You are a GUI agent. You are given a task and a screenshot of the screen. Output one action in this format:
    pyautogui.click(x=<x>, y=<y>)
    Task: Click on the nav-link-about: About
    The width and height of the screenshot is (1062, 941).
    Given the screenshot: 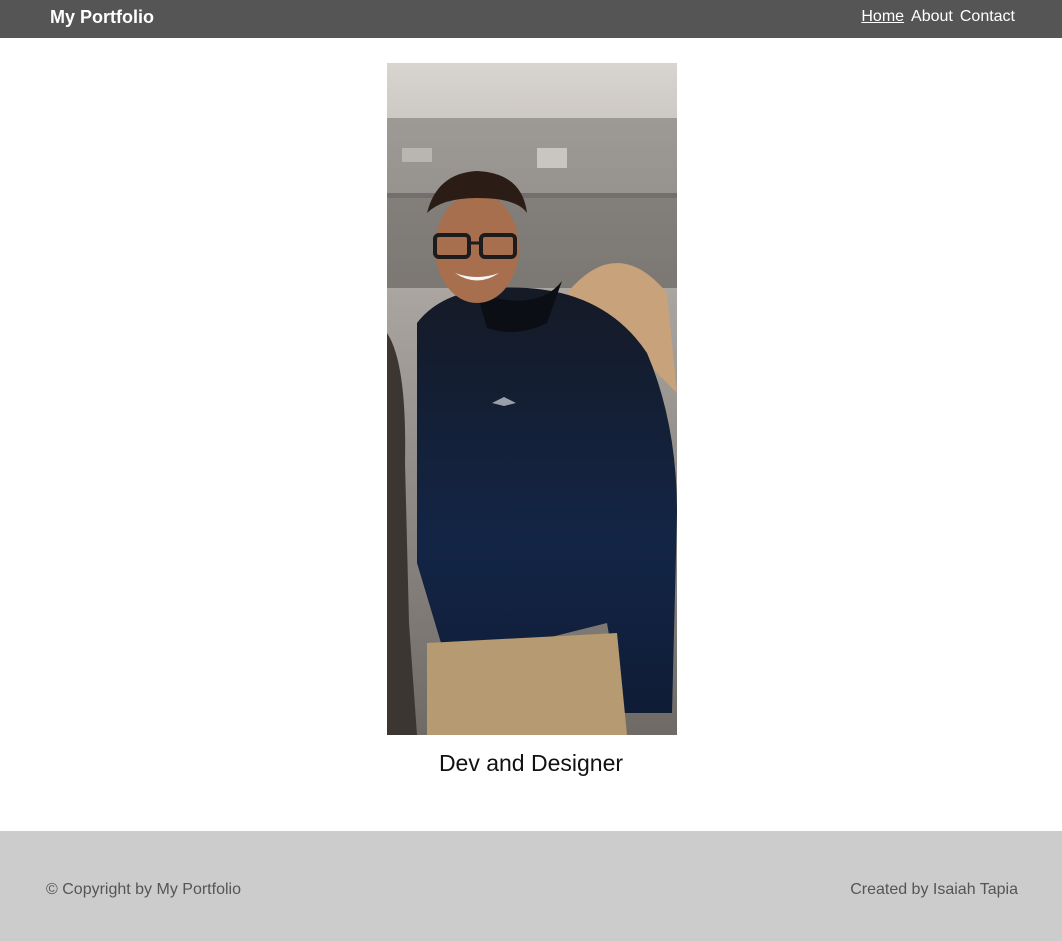 What is the action you would take?
    pyautogui.click(x=932, y=17)
    